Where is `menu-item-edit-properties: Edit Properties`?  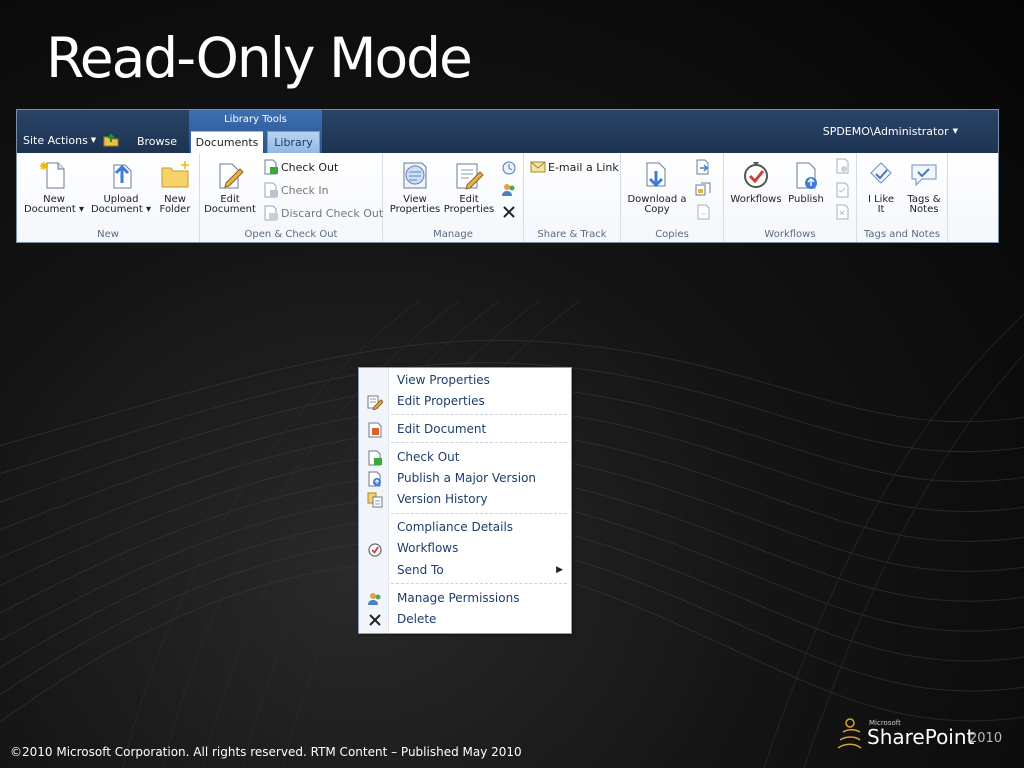
menu-item-edit-properties: Edit Properties is located at coordinates (465, 401).